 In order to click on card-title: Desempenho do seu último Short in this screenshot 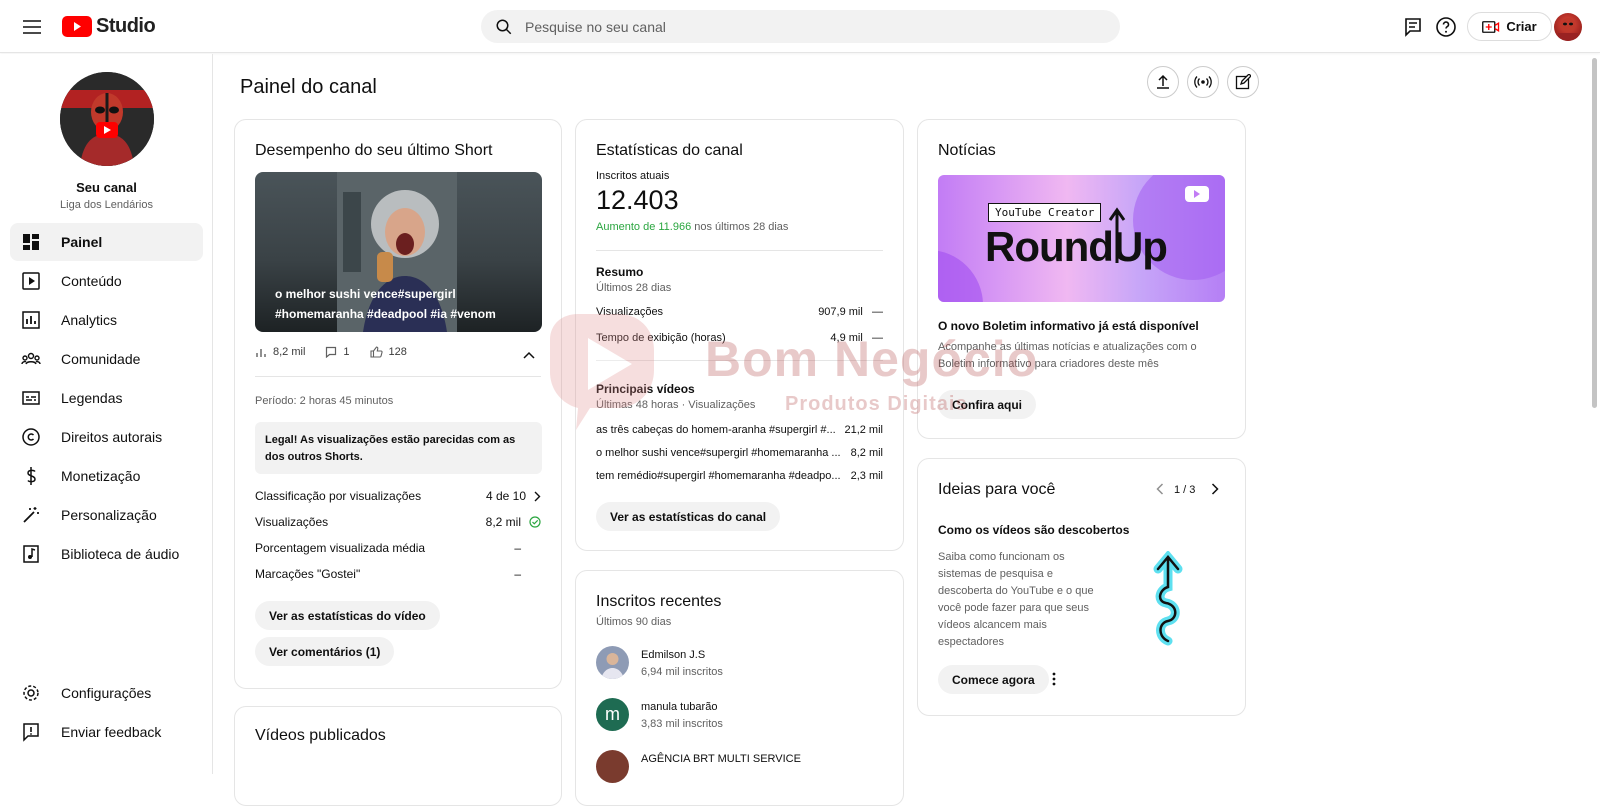, I will do `click(374, 150)`.